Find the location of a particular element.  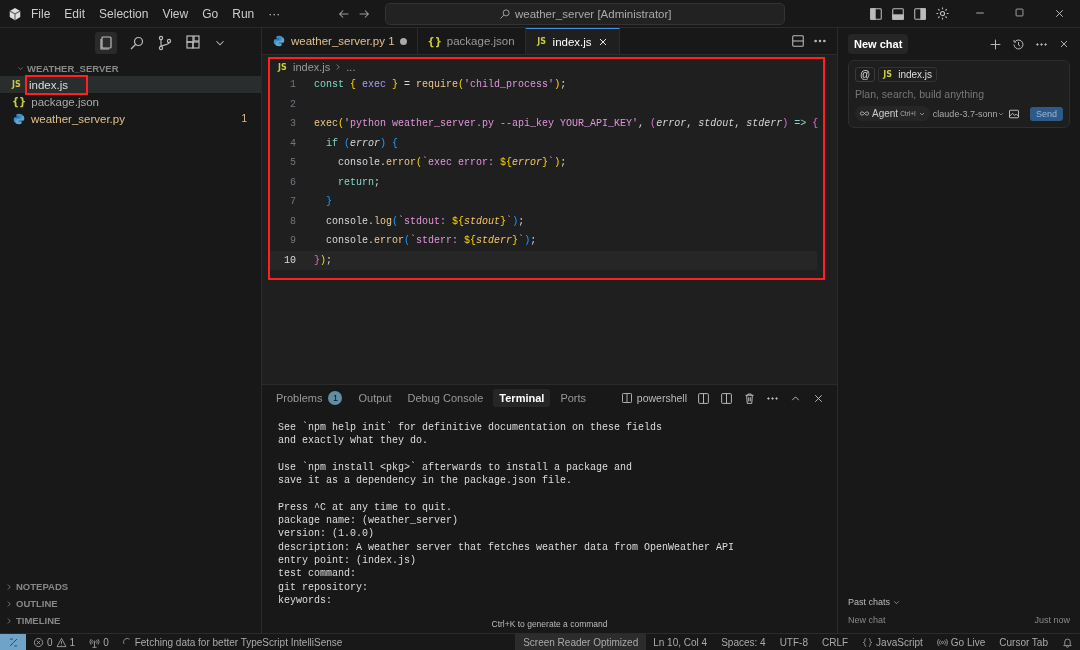

file-tree-item: {} package.json is located at coordinates (130, 101).